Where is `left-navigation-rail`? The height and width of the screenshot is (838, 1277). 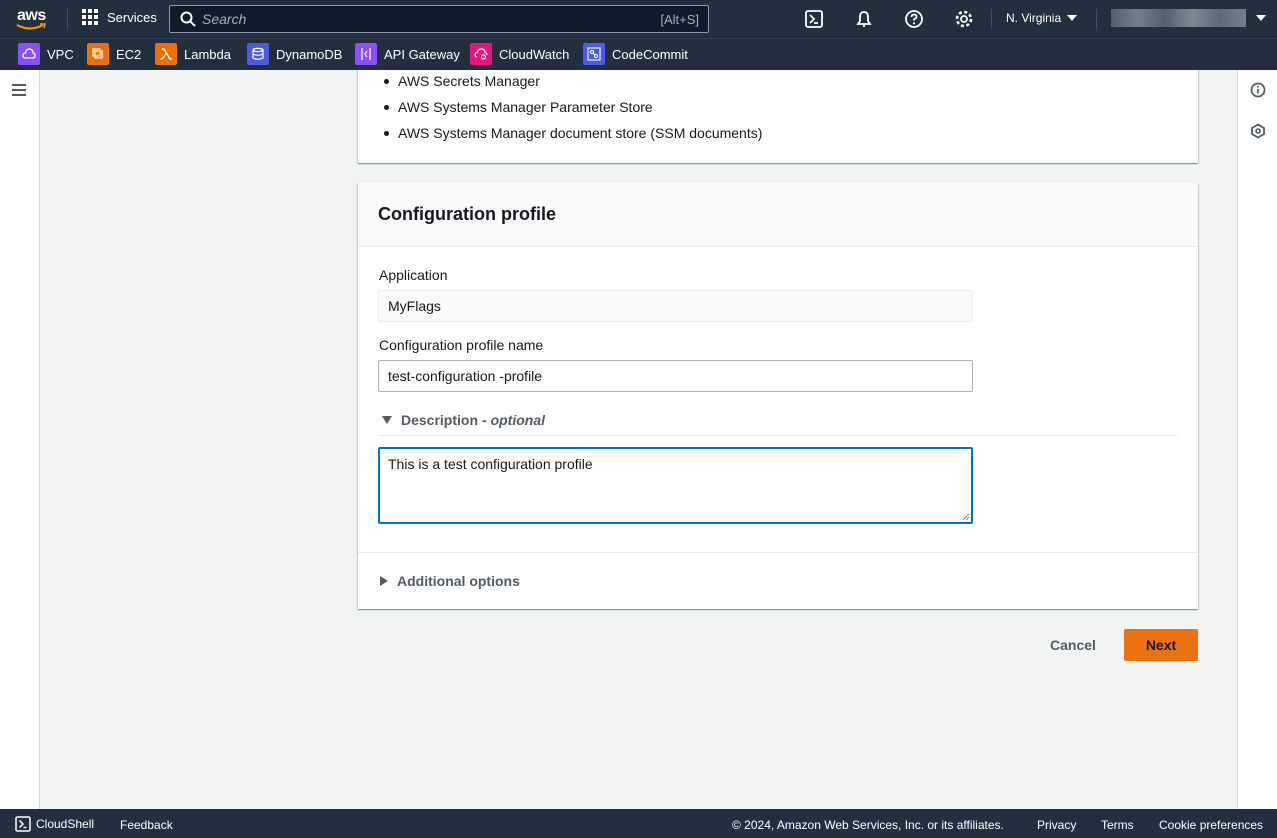 left-navigation-rail is located at coordinates (20, 439).